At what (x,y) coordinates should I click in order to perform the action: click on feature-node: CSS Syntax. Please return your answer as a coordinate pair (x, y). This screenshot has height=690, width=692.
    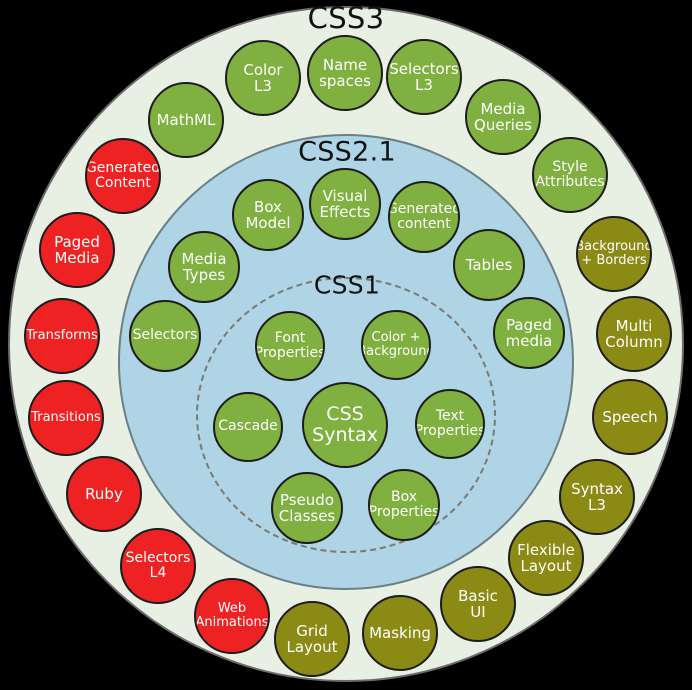
    Looking at the image, I should click on (345, 425).